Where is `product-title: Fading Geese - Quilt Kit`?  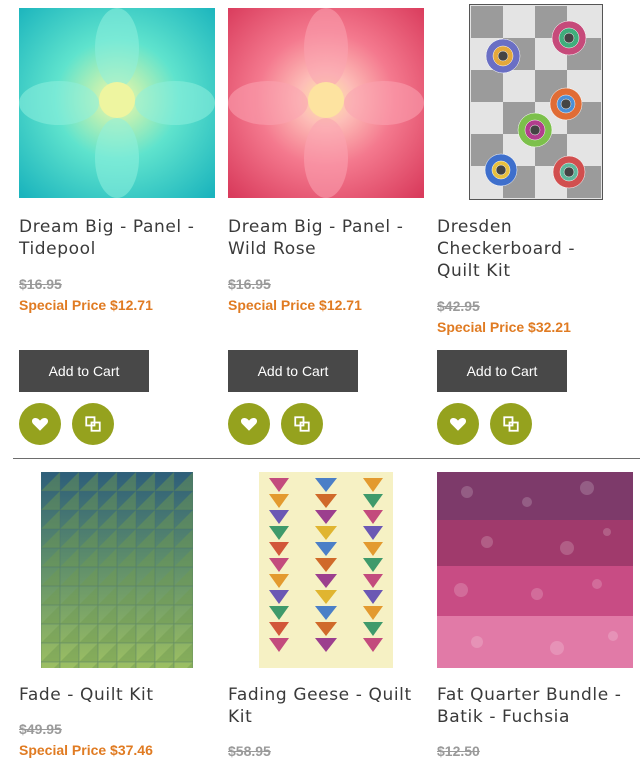 product-title: Fading Geese - Quilt Kit is located at coordinates (328, 706).